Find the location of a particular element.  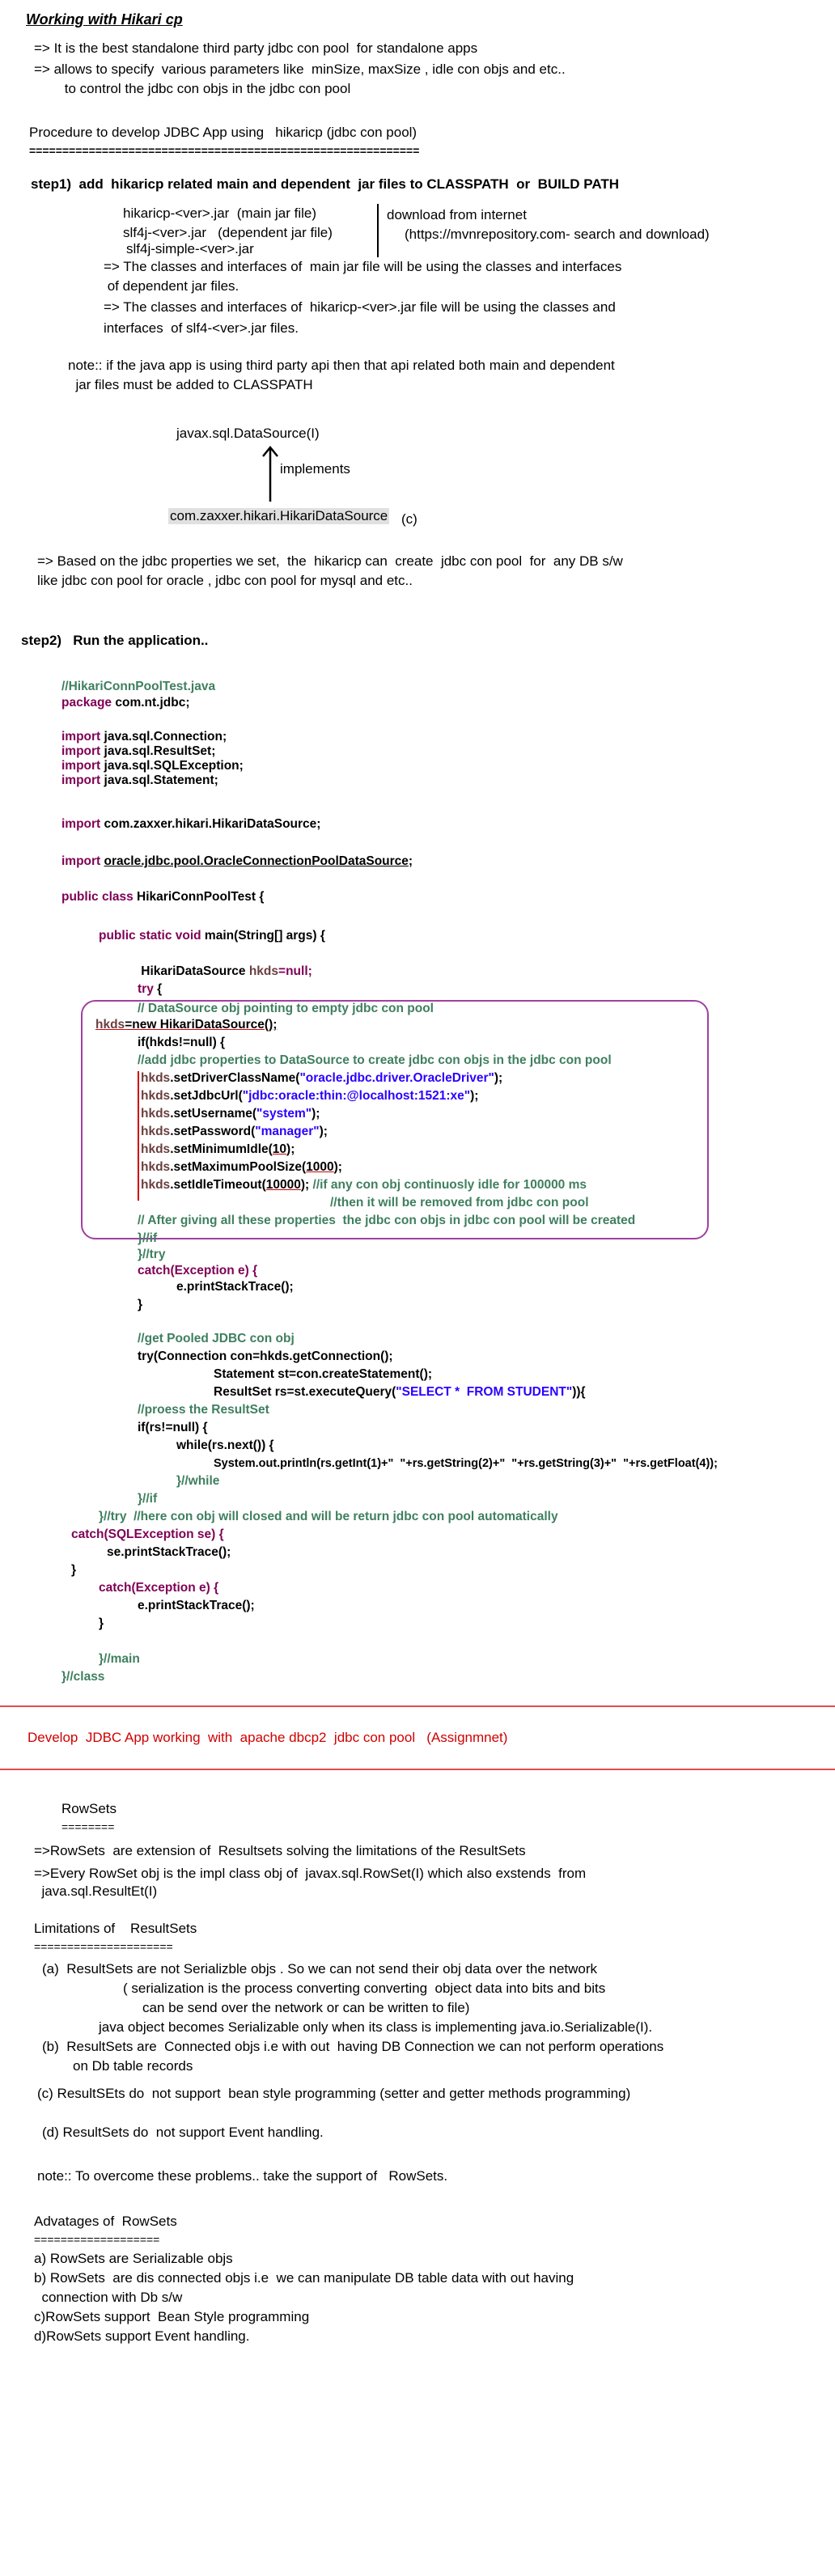

note2-line-2: jar files must be added to CLASSPATH is located at coordinates (190, 384).